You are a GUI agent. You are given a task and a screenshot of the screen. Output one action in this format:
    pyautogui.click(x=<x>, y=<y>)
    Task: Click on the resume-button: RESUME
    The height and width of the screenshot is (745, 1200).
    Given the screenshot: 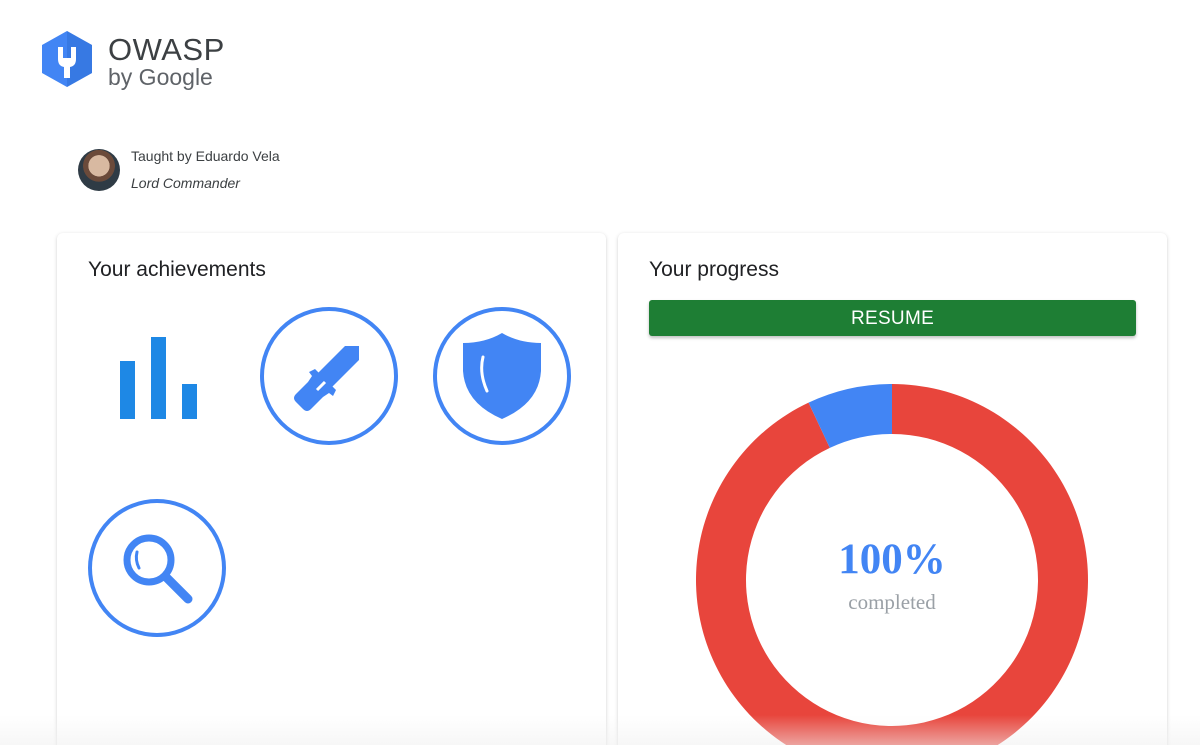 What is the action you would take?
    pyautogui.click(x=892, y=318)
    